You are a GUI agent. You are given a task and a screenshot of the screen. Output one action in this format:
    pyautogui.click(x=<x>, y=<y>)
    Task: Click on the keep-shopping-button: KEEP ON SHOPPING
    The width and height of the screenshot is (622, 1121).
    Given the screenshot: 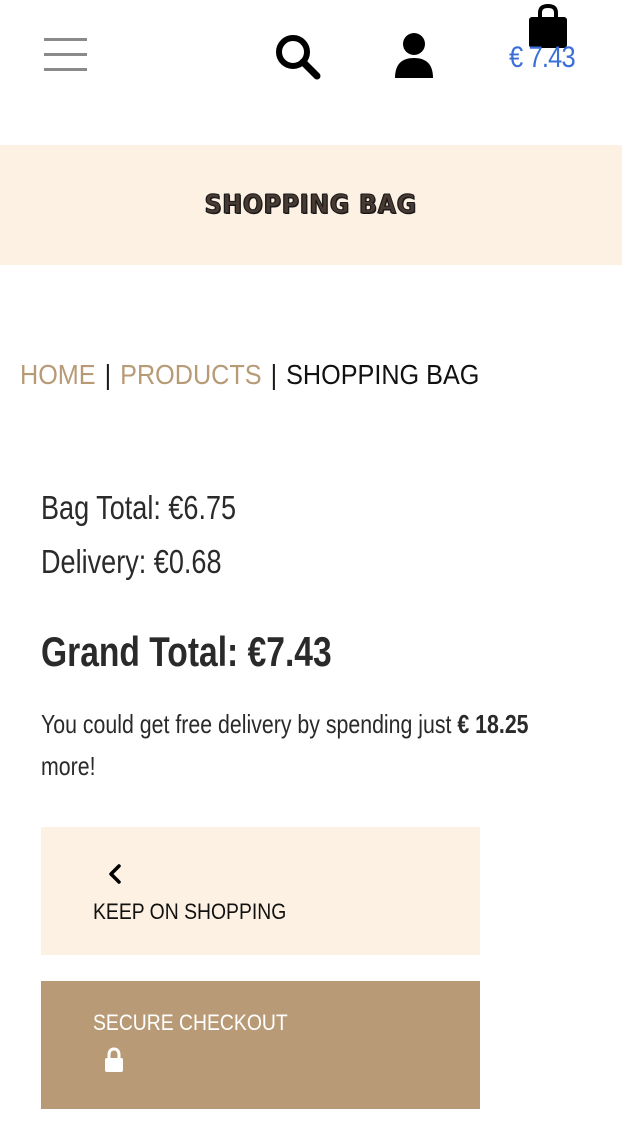 What is the action you would take?
    pyautogui.click(x=260, y=891)
    